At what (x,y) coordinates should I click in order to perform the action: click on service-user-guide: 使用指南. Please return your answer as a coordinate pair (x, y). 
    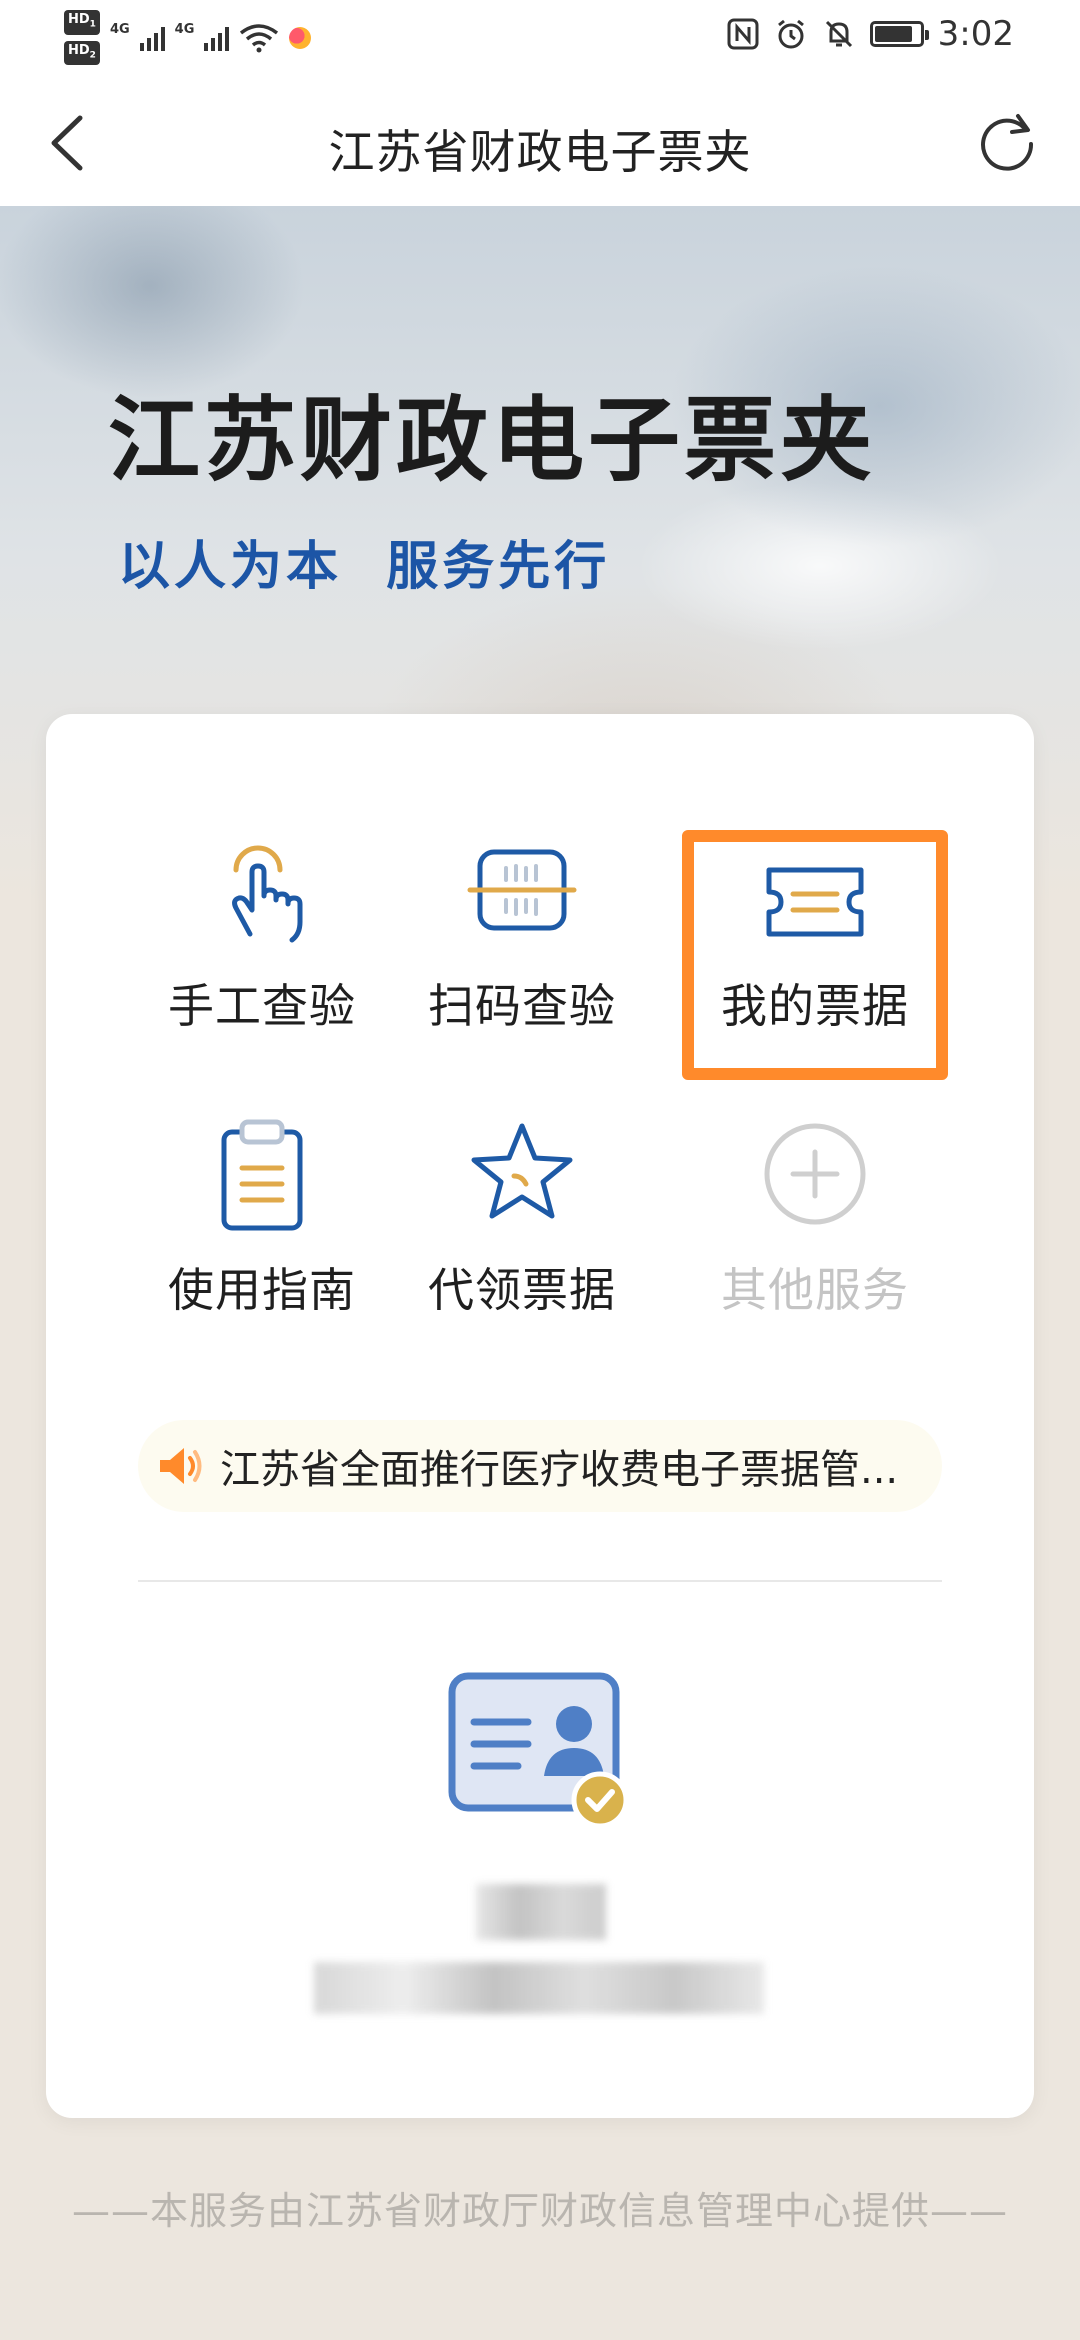
    Looking at the image, I should click on (262, 1217).